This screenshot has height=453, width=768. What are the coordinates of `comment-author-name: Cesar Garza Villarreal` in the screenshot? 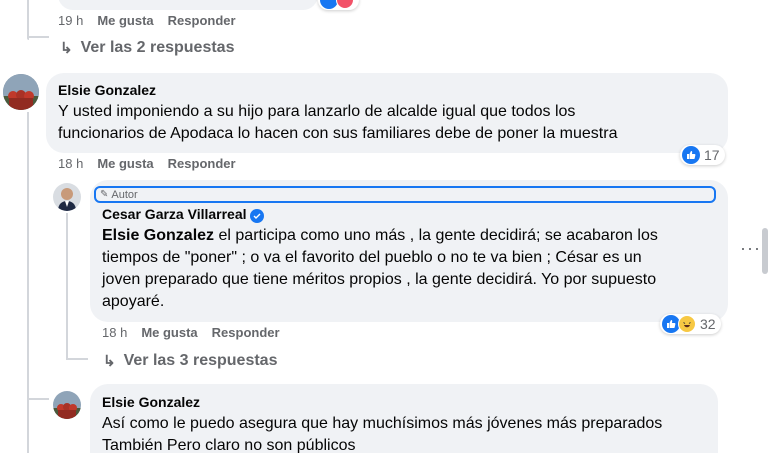 It's located at (174, 214).